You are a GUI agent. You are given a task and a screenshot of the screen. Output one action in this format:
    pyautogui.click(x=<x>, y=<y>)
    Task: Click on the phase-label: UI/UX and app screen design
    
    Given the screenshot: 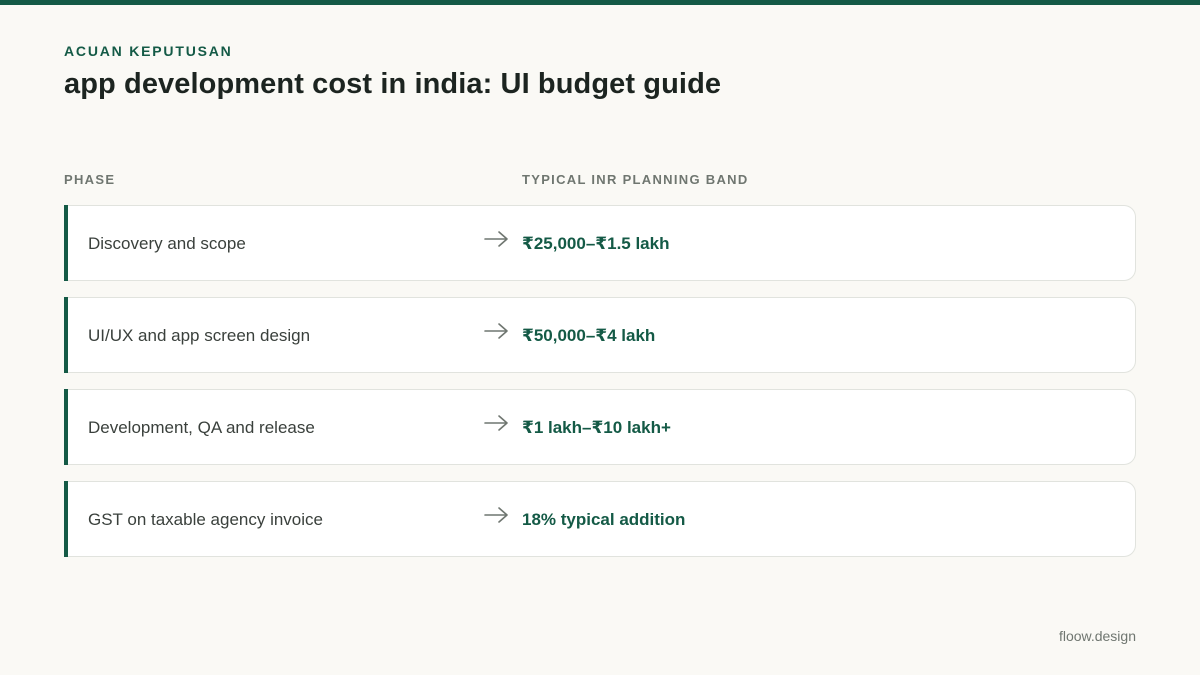 What is the action you would take?
    pyautogui.click(x=199, y=335)
    